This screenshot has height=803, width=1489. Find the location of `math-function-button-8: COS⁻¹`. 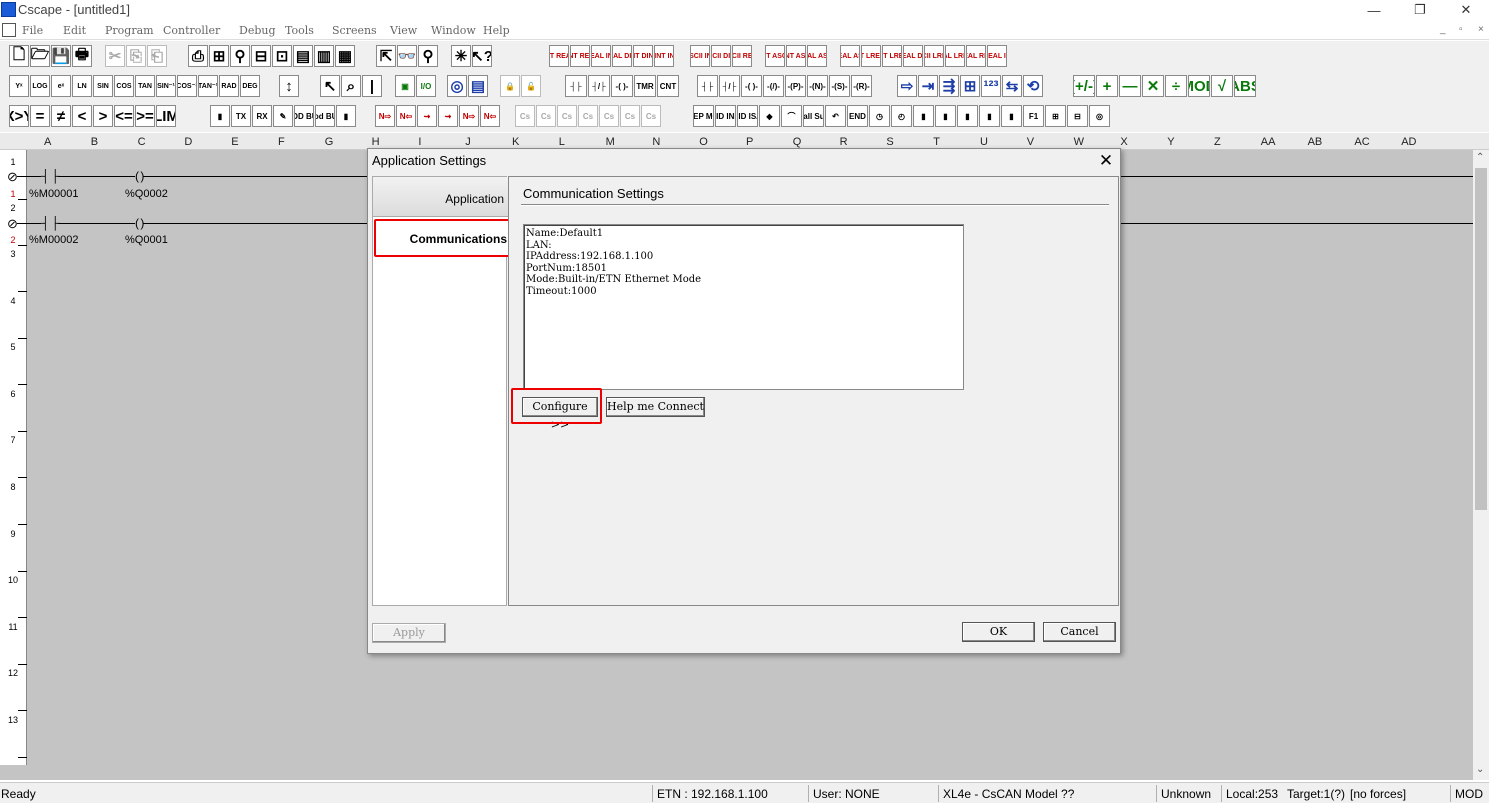

math-function-button-8: COS⁻¹ is located at coordinates (187, 86).